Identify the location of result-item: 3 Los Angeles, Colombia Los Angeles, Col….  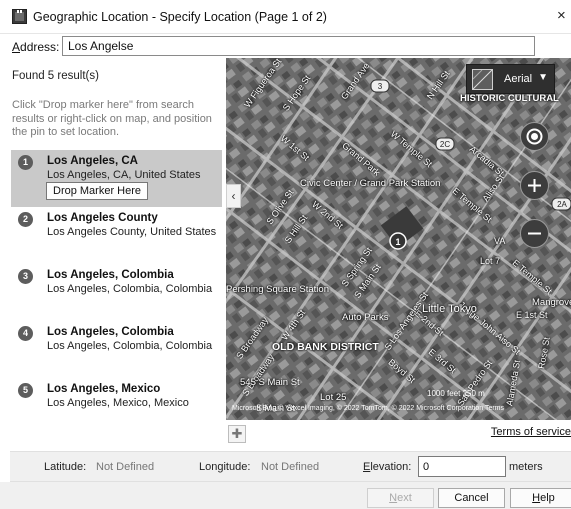
(116, 292).